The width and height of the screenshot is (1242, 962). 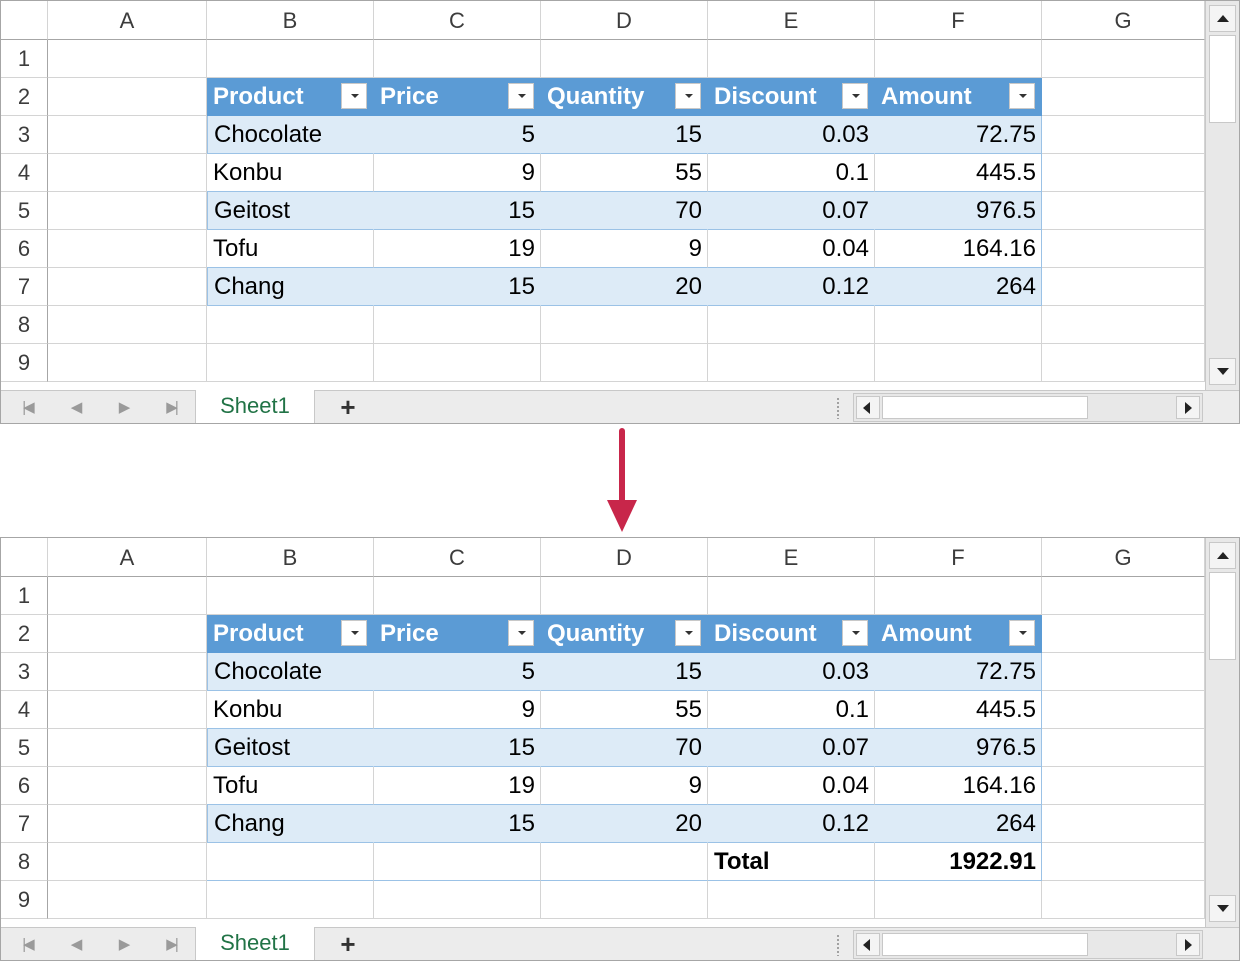 What do you see at coordinates (791, 634) in the screenshot?
I see `table-header-discount: Discount` at bounding box center [791, 634].